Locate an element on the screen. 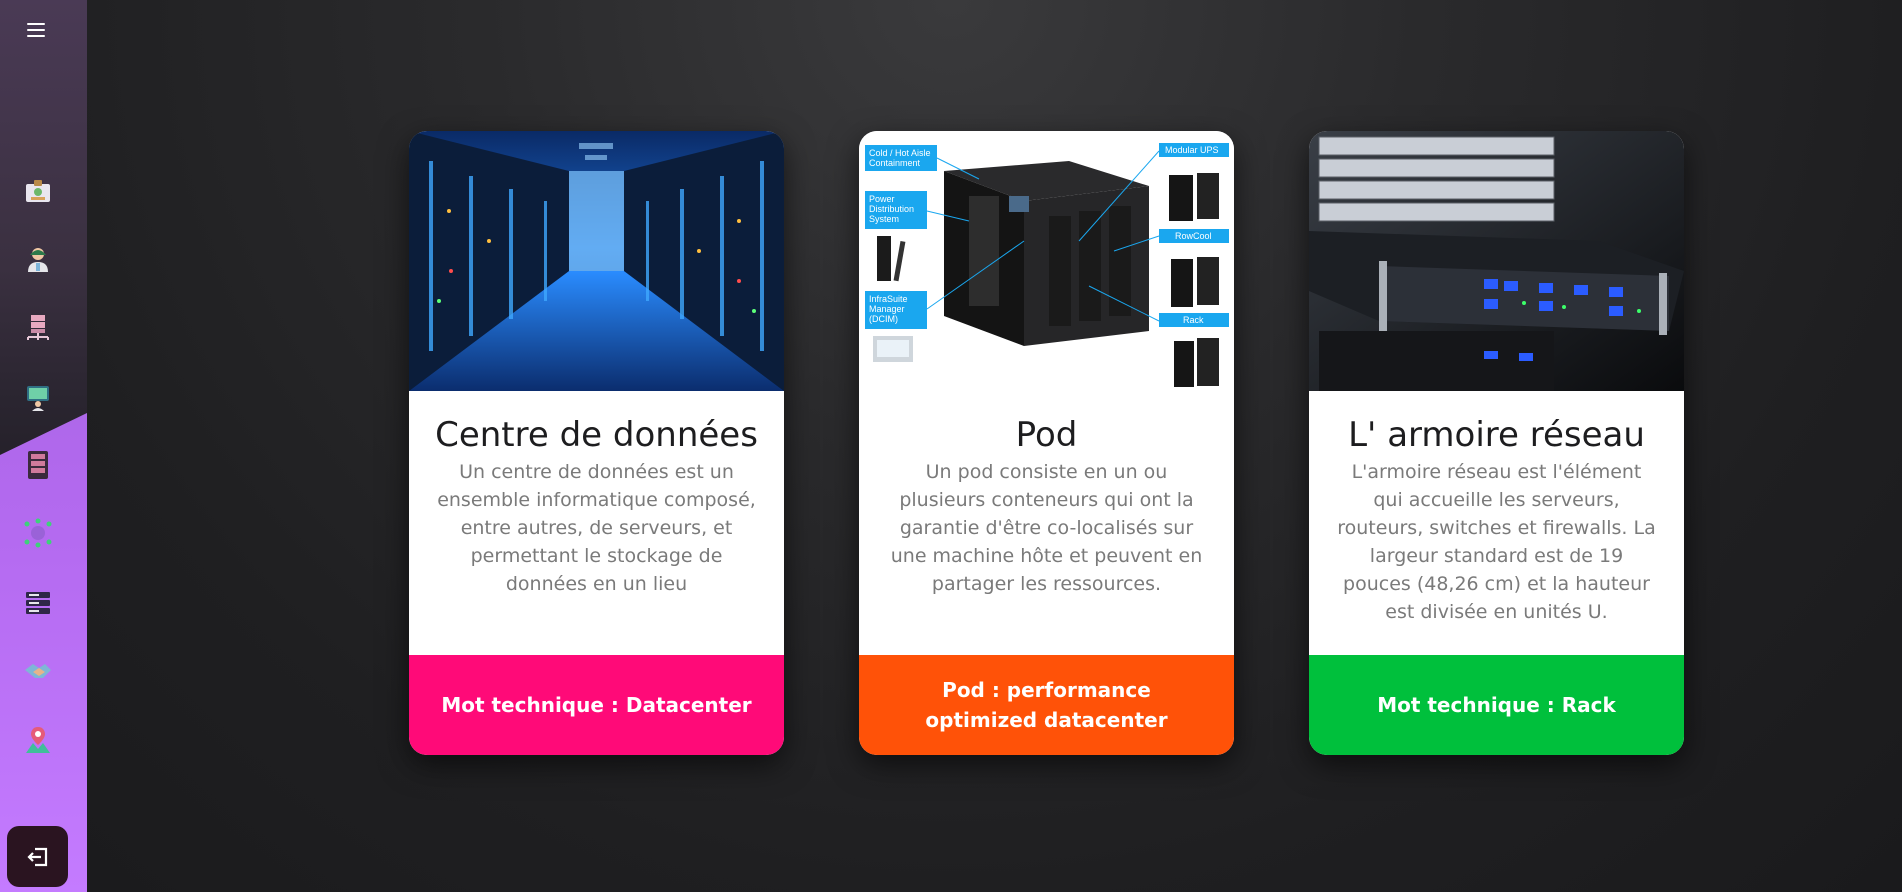  card-title: Pod is located at coordinates (1046, 435).